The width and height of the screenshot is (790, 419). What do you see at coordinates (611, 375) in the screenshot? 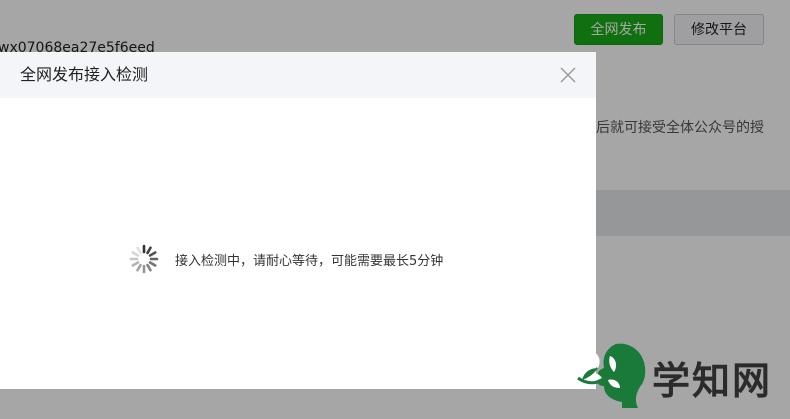
I see `watermark-logo-icon` at bounding box center [611, 375].